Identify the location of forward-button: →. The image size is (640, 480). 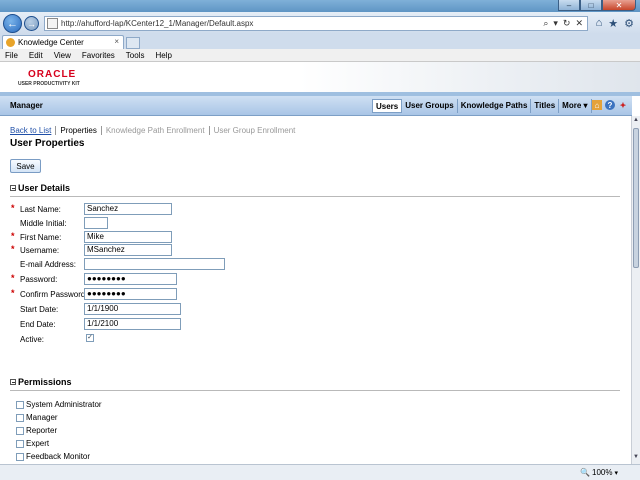
(31, 23).